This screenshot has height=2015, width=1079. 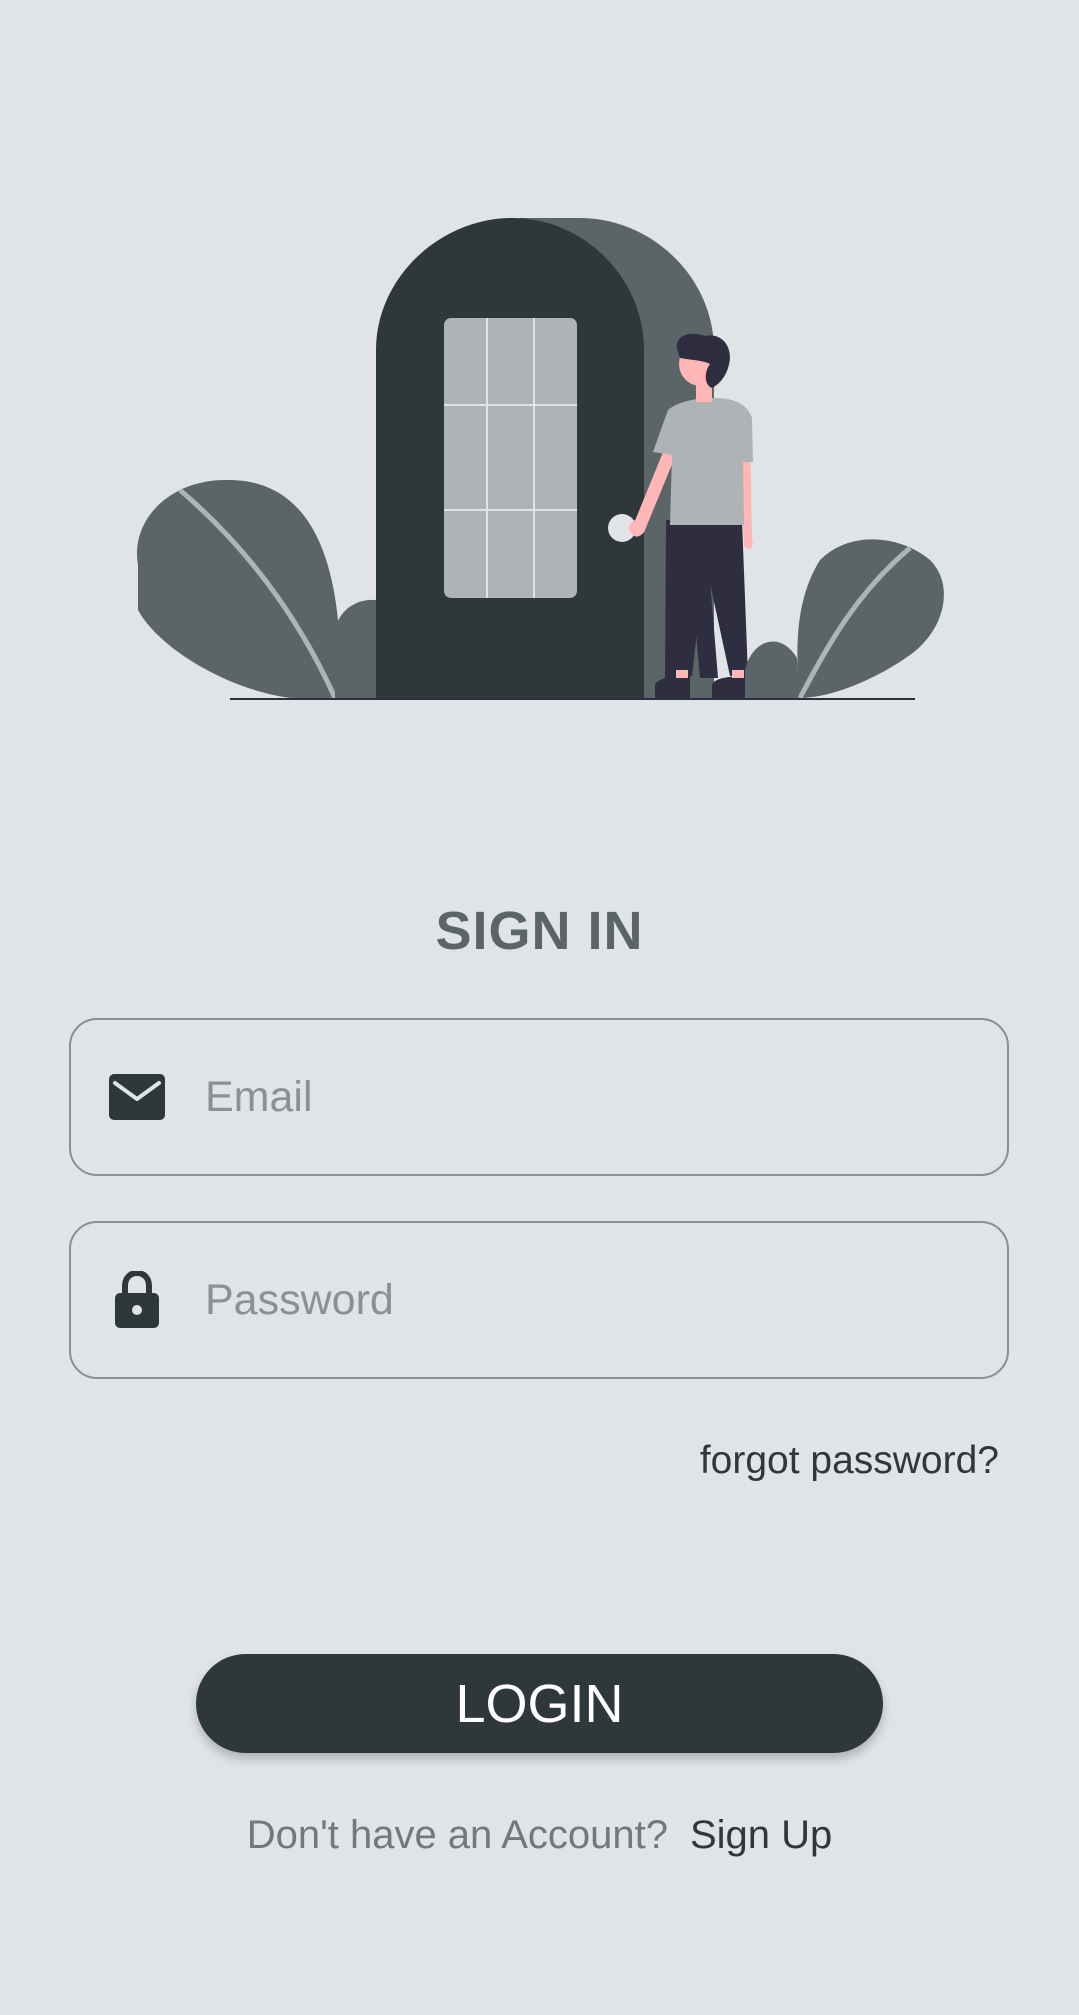 What do you see at coordinates (137, 1097) in the screenshot?
I see `envelope-icon` at bounding box center [137, 1097].